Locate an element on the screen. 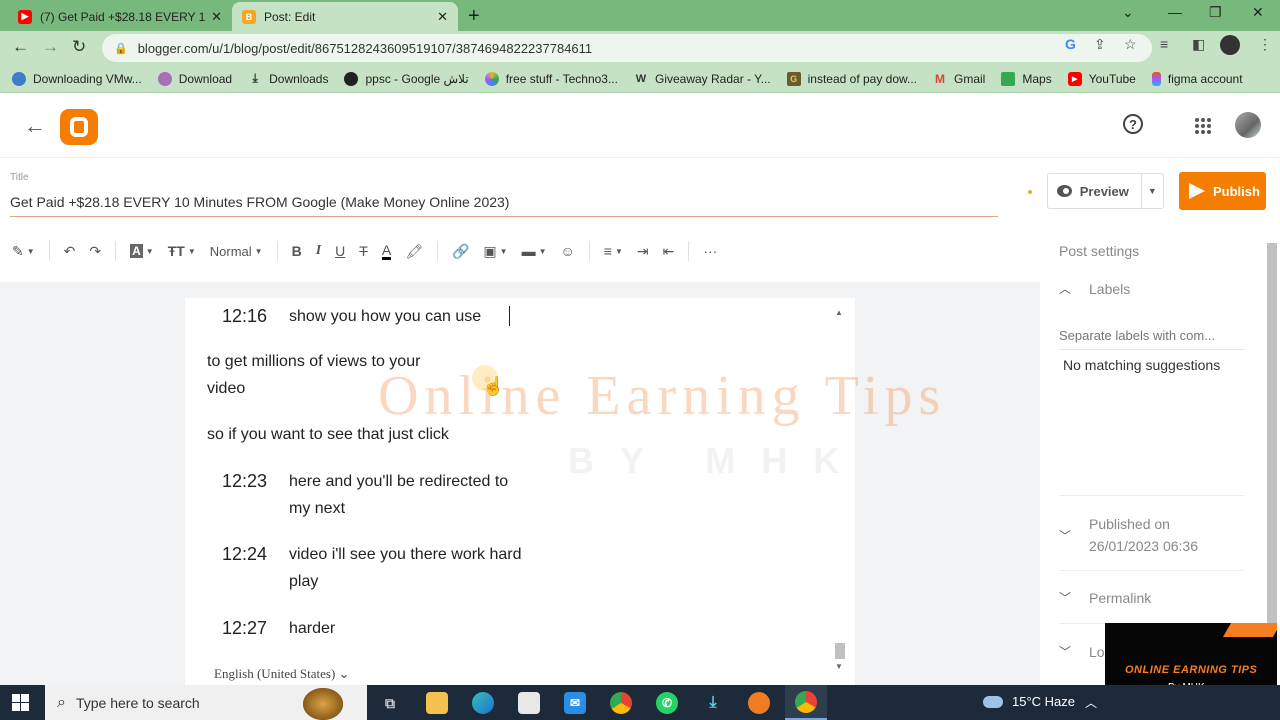  blogger-header: ← ? is located at coordinates (640, 127).